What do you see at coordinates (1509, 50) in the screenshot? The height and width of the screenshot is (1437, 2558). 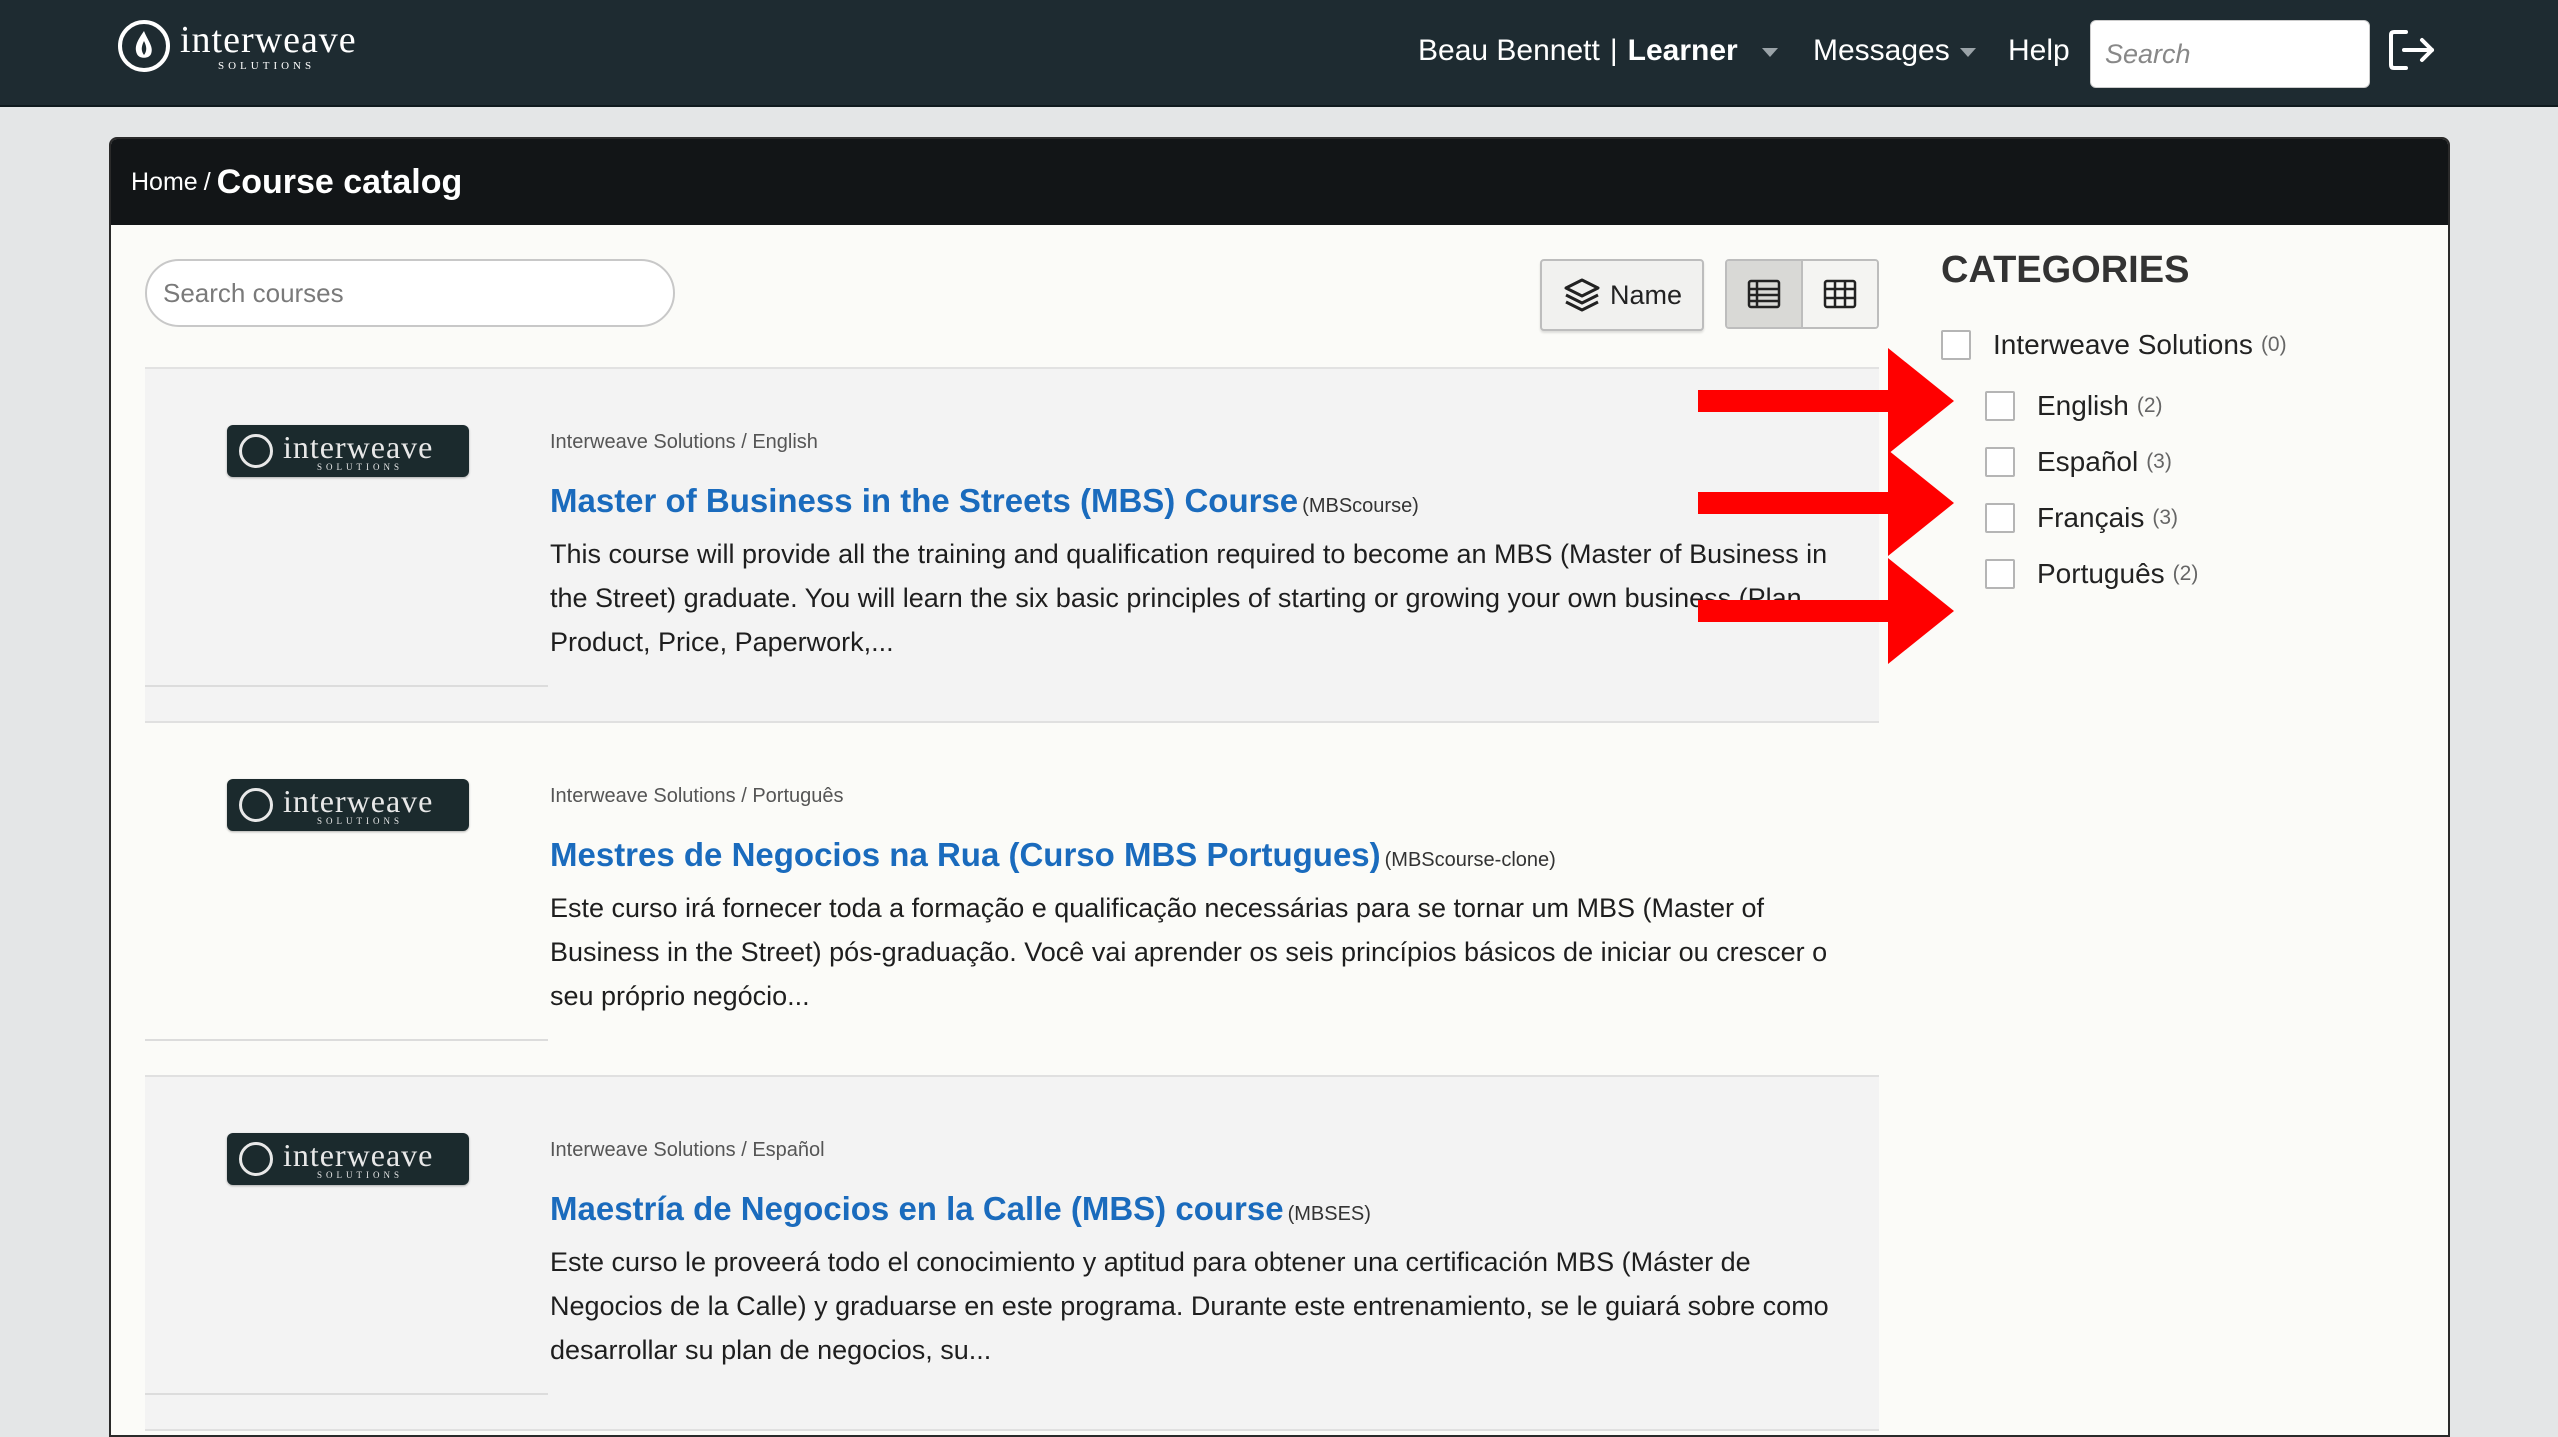 I see `user-name: Beau Bennett` at bounding box center [1509, 50].